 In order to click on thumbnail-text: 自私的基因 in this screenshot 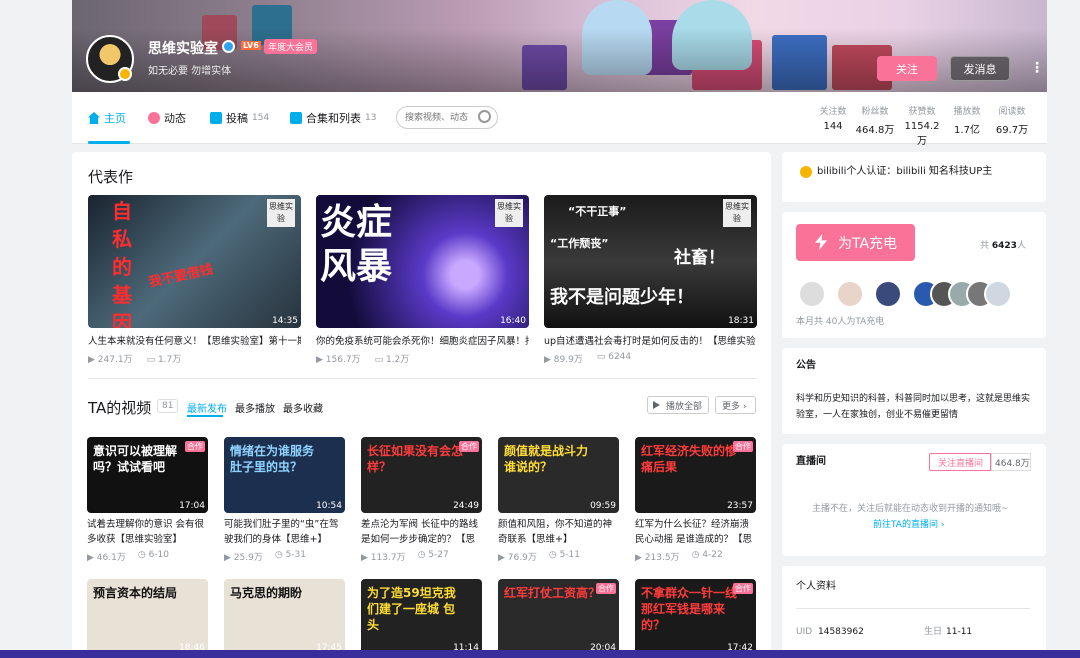, I will do `click(122, 263)`.